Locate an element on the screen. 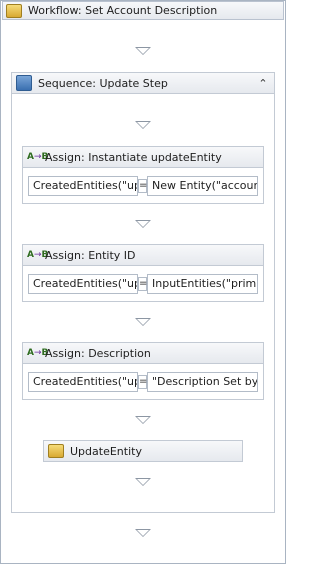 The width and height of the screenshot is (320, 564). assign-title: Assign: Instantiate updateEntity is located at coordinates (133, 157).